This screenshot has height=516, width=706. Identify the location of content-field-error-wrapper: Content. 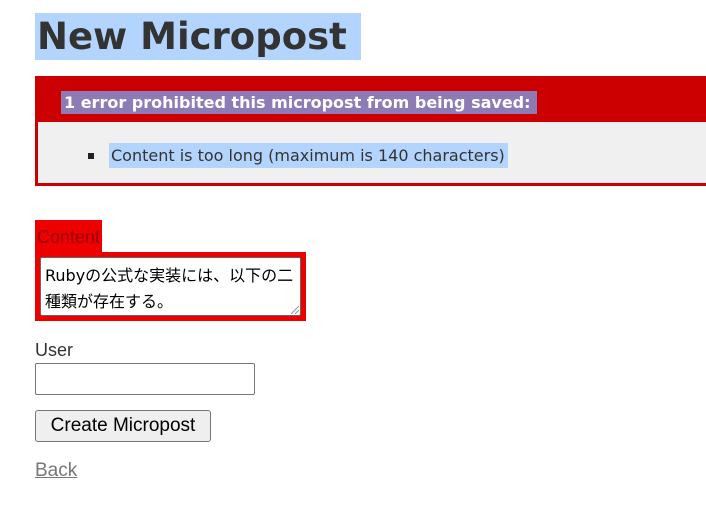
(69, 236).